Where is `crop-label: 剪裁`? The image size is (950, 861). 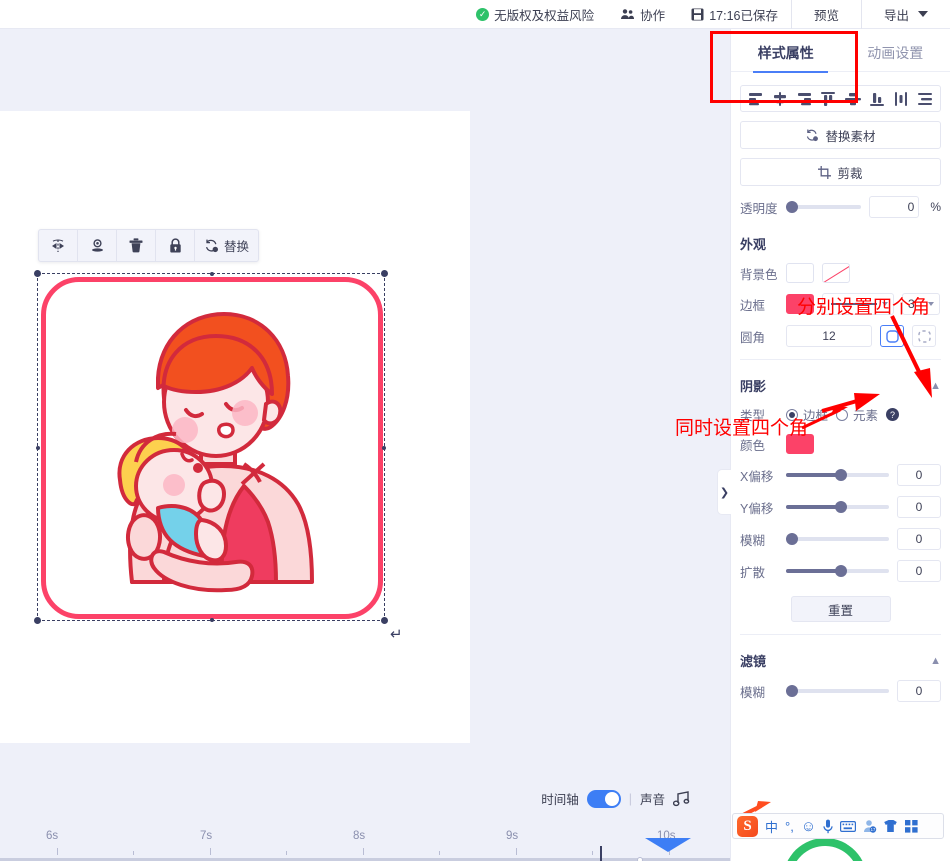 crop-label: 剪裁 is located at coordinates (850, 173).